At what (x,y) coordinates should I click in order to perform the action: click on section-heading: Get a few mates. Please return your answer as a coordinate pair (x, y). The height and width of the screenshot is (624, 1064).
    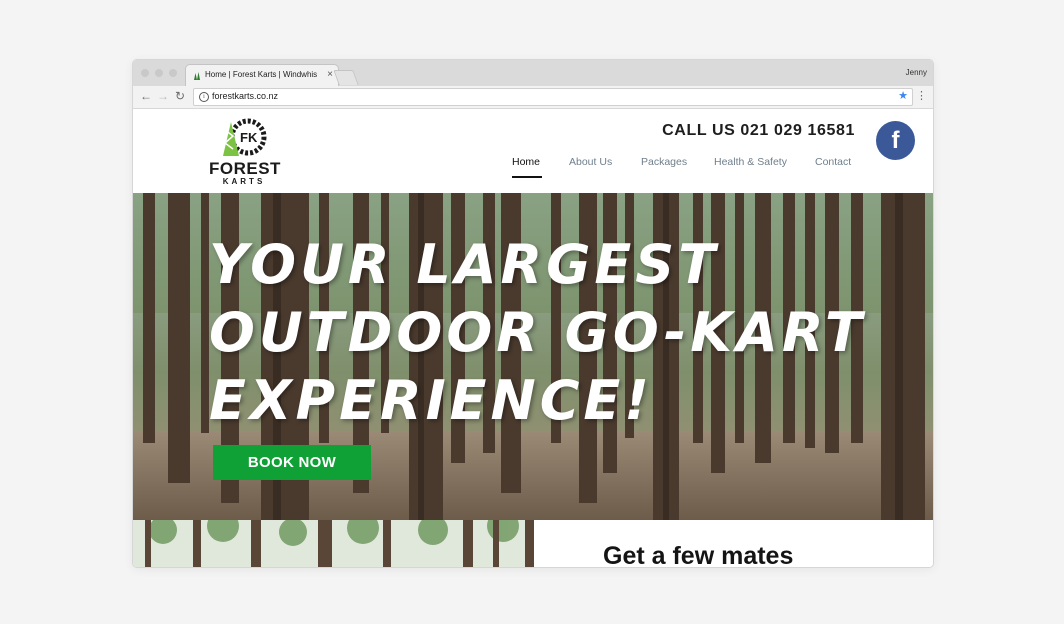
    Looking at the image, I should click on (698, 554).